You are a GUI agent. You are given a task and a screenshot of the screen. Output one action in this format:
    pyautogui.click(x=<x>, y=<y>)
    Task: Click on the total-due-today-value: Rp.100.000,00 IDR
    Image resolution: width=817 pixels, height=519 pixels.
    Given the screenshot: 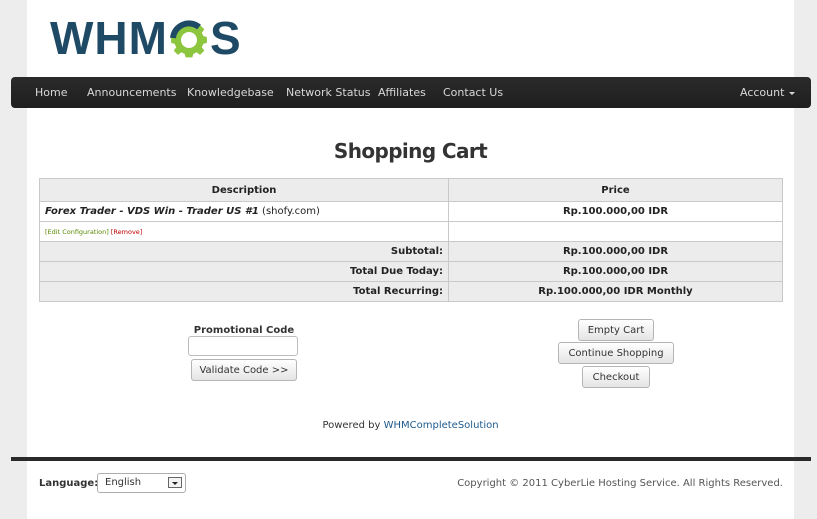 What is the action you would take?
    pyautogui.click(x=615, y=271)
    